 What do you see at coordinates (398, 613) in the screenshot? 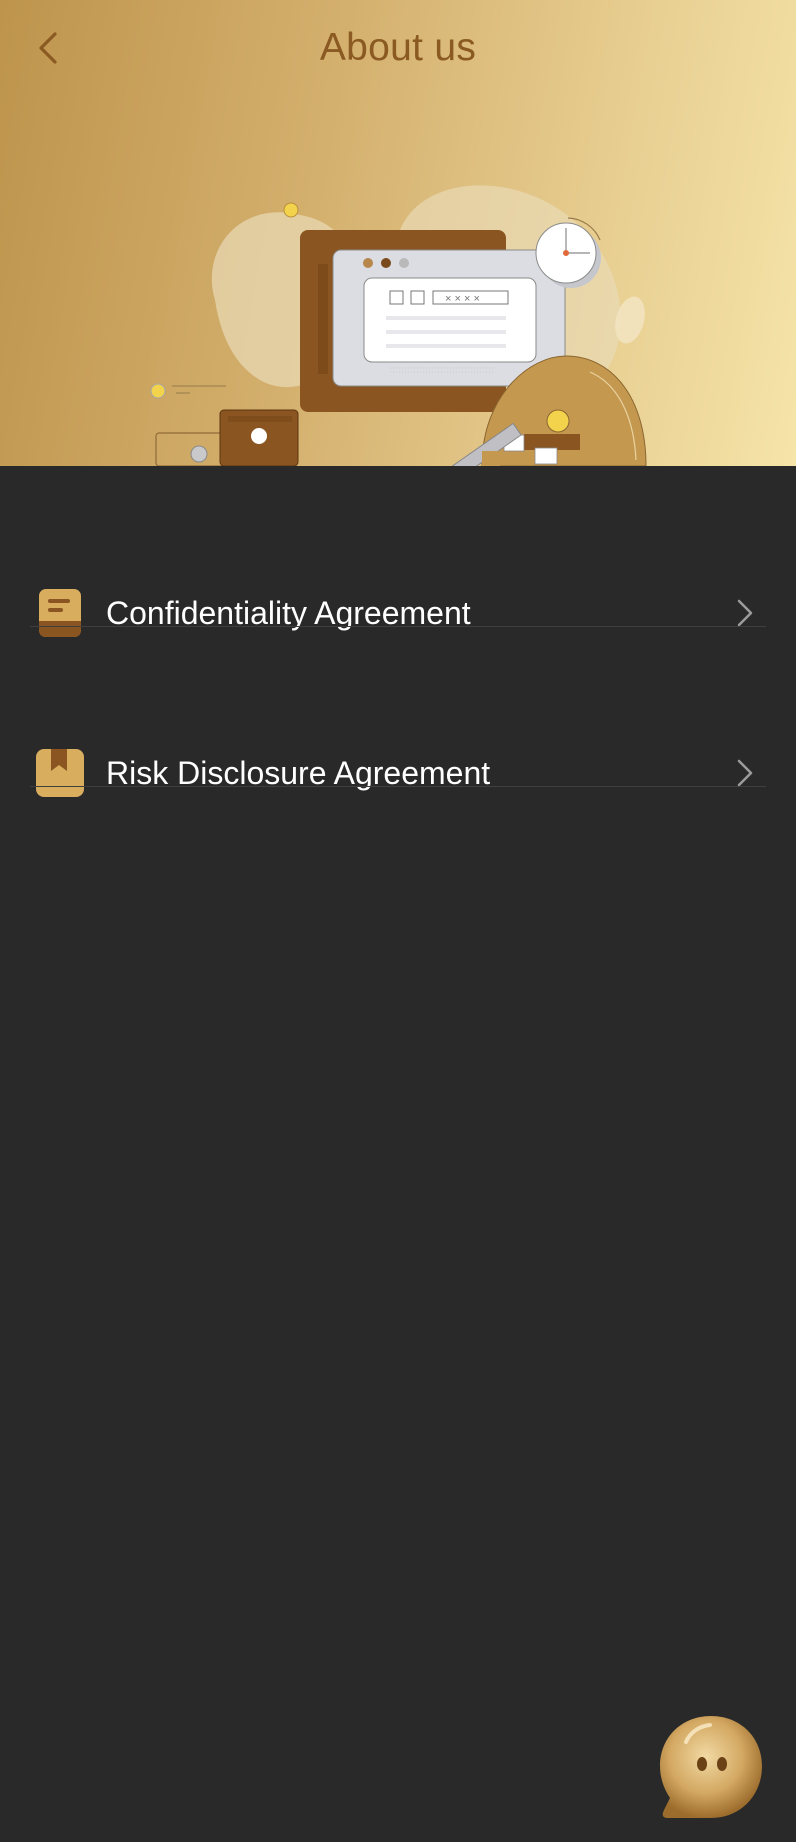
I see `menu-item-confidentiality-agreement: Confidentiality Agreement` at bounding box center [398, 613].